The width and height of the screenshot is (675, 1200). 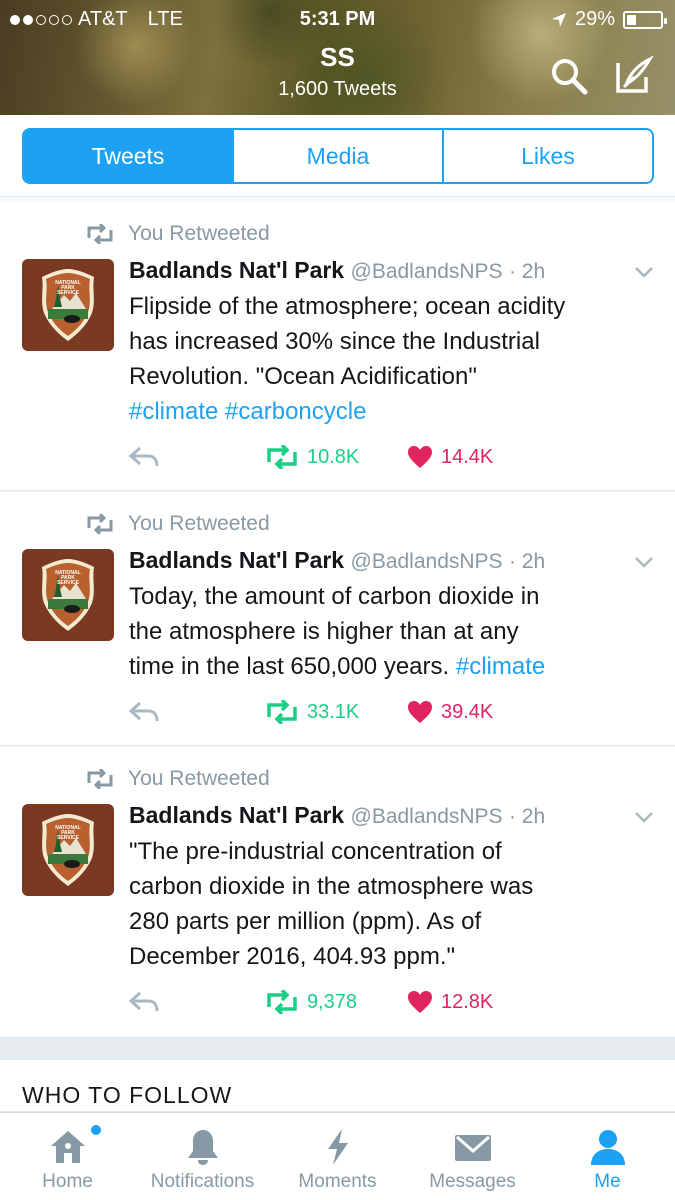 What do you see at coordinates (607, 1181) in the screenshot?
I see `nav-label: Me` at bounding box center [607, 1181].